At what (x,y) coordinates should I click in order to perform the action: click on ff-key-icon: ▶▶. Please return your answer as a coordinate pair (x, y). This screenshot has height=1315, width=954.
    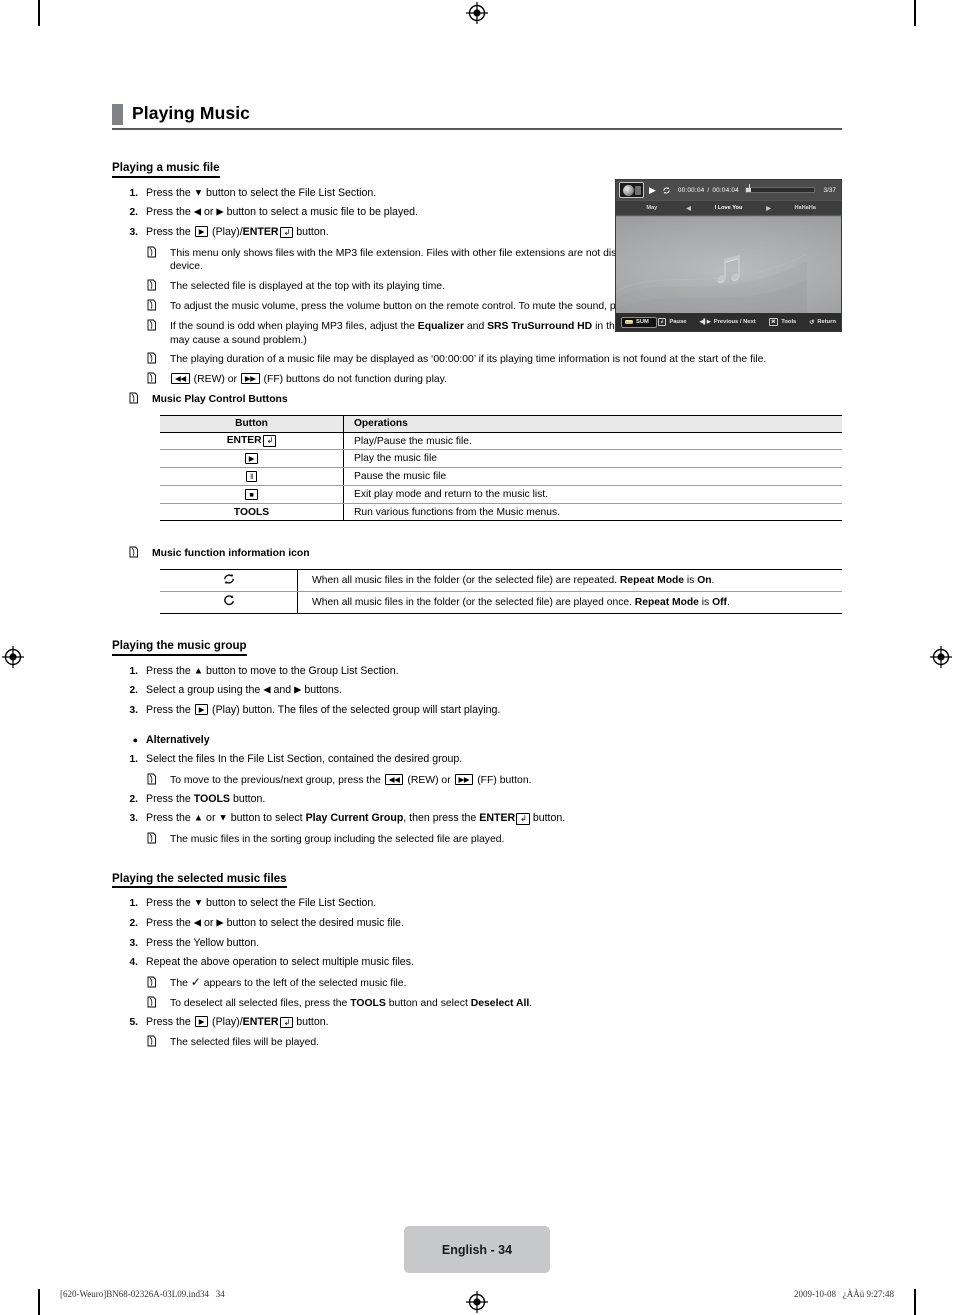
    Looking at the image, I should click on (250, 379).